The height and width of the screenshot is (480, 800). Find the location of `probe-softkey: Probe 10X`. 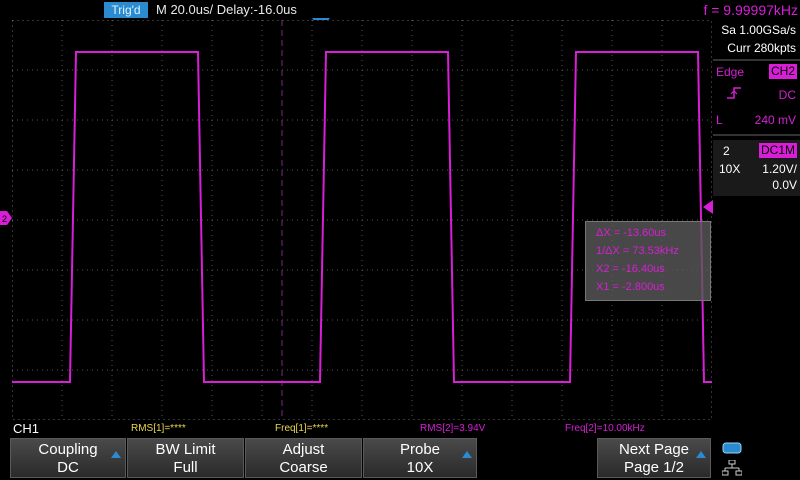

probe-softkey: Probe 10X is located at coordinates (420, 458).